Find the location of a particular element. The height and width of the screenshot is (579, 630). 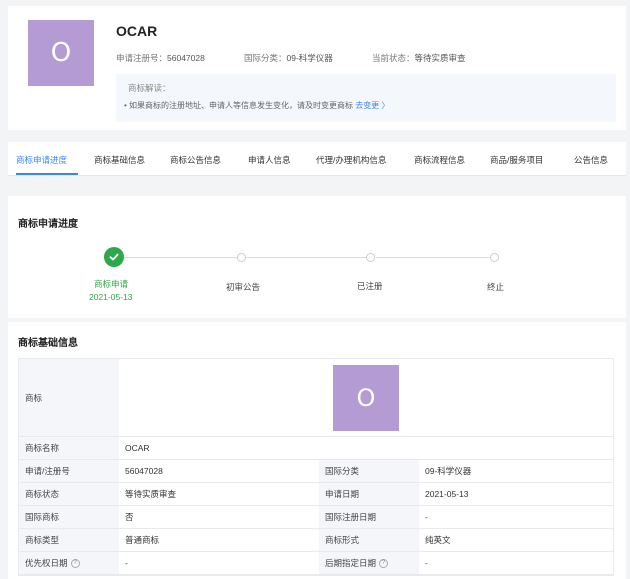

tab-agency: 代理/办理机构信息 is located at coordinates (351, 160).